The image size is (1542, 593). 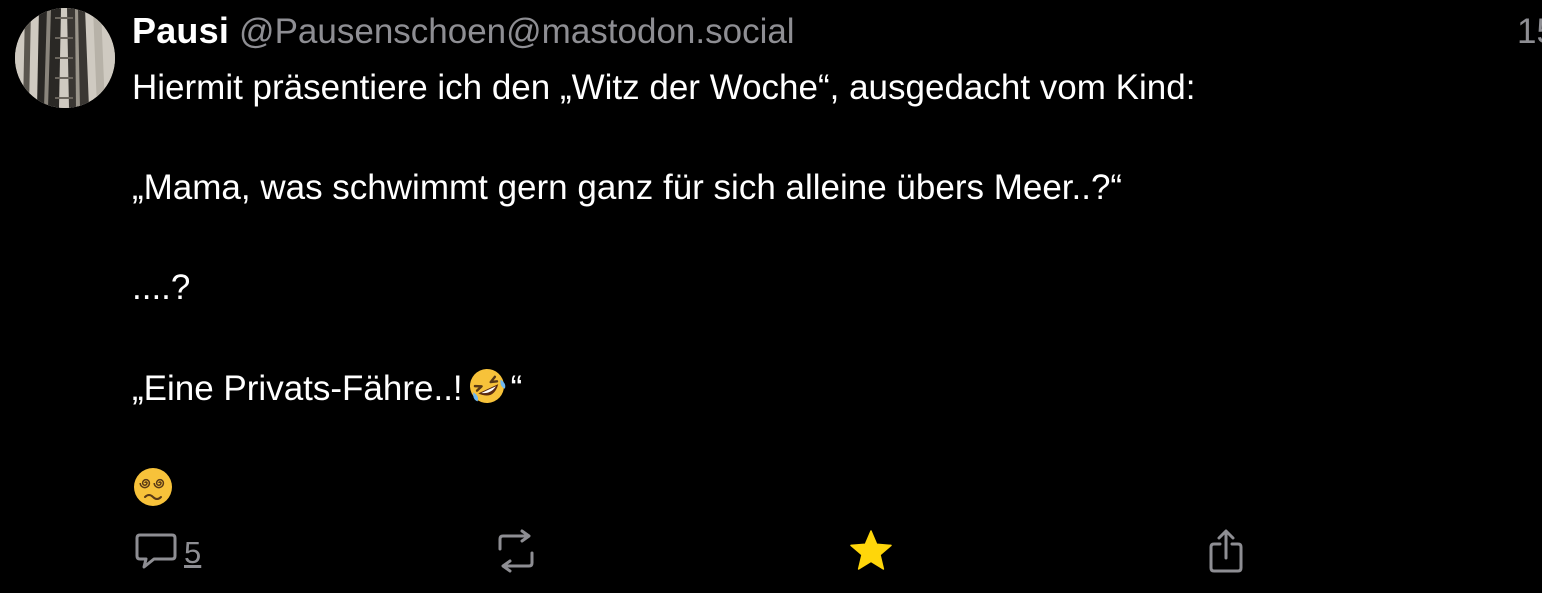 What do you see at coordinates (517, 32) in the screenshot?
I see `author-handle: @Pausenschoen@mastodon.social` at bounding box center [517, 32].